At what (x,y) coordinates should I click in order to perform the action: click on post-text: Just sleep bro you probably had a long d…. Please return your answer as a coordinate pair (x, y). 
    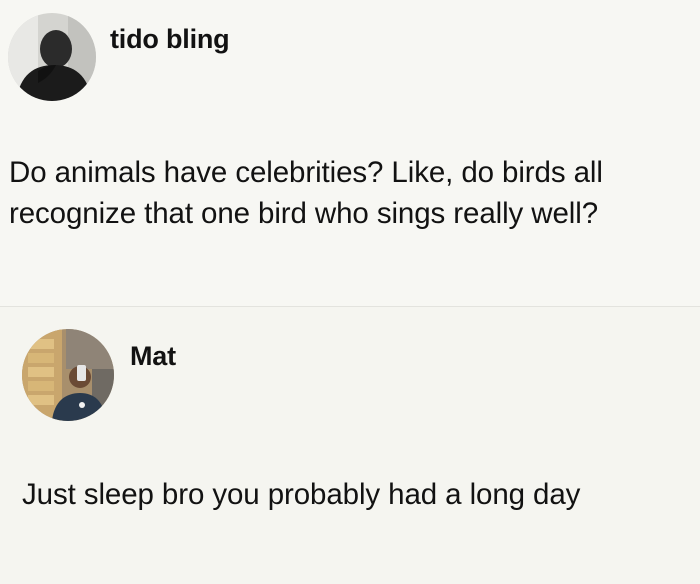
    Looking at the image, I should click on (301, 494).